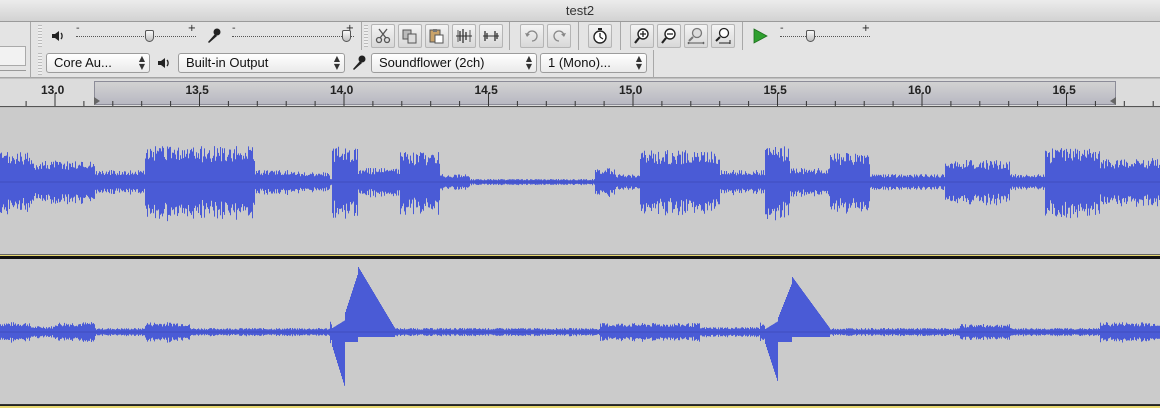 Image resolution: width=1160 pixels, height=408 pixels. Describe the element at coordinates (53, 90) in the screenshot. I see `ruler-tick-label: 13.0` at that location.